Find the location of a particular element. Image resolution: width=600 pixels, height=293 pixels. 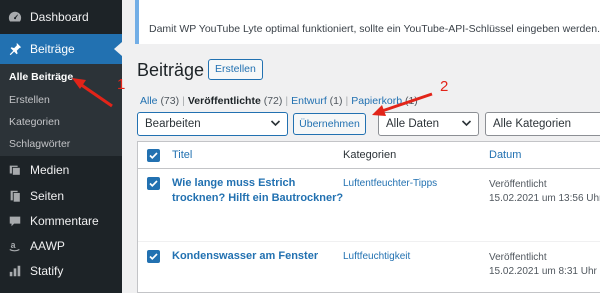

annotation-label-1: 1 is located at coordinates (121, 84).